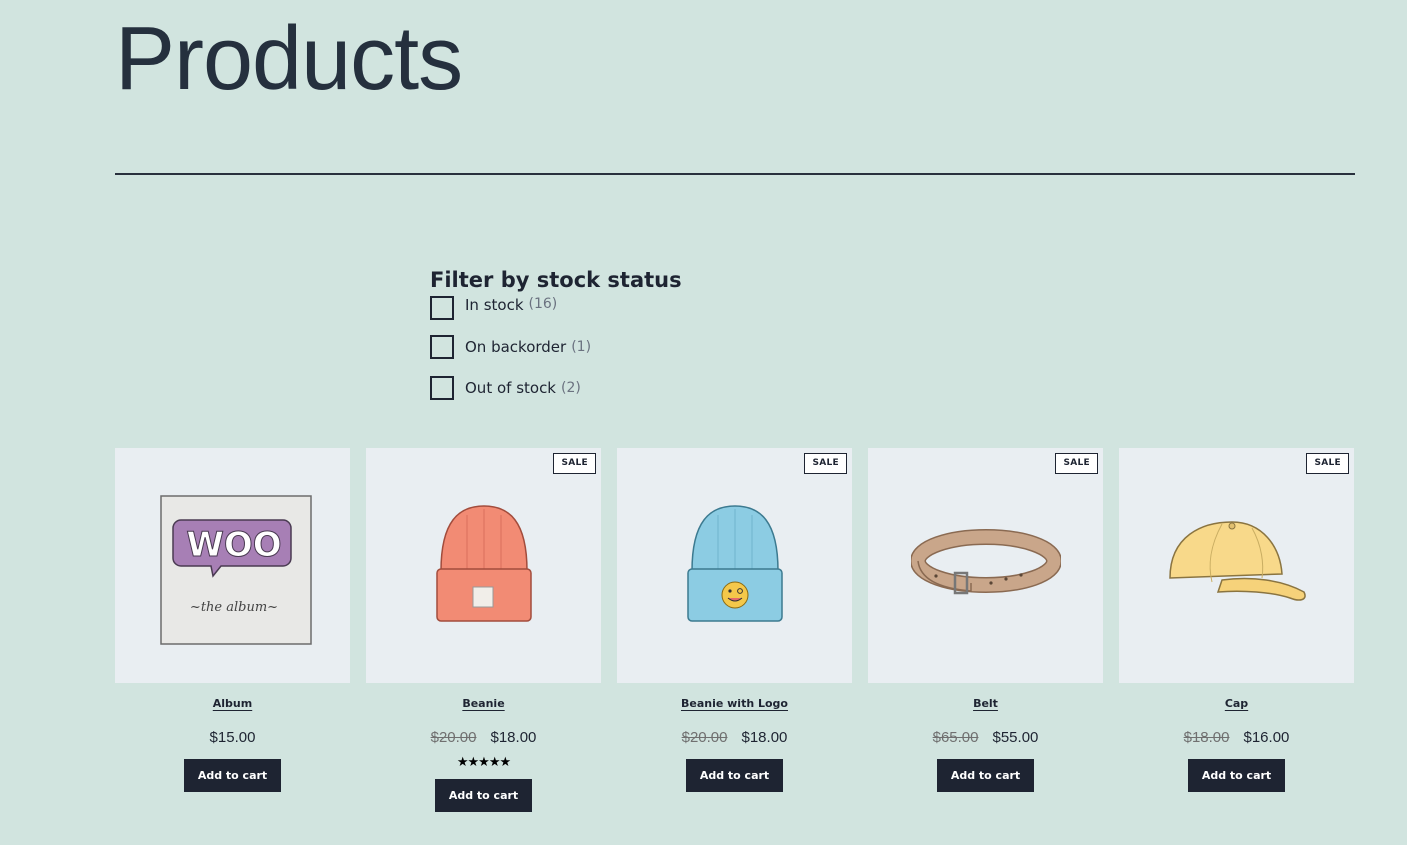 This screenshot has width=1407, height=845. I want to click on product-name: Beanie with Logo, so click(734, 703).